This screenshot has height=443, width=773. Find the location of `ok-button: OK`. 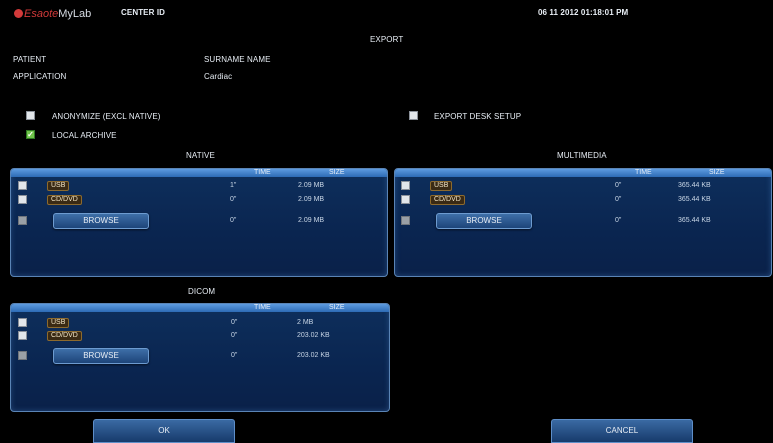

ok-button: OK is located at coordinates (164, 431).